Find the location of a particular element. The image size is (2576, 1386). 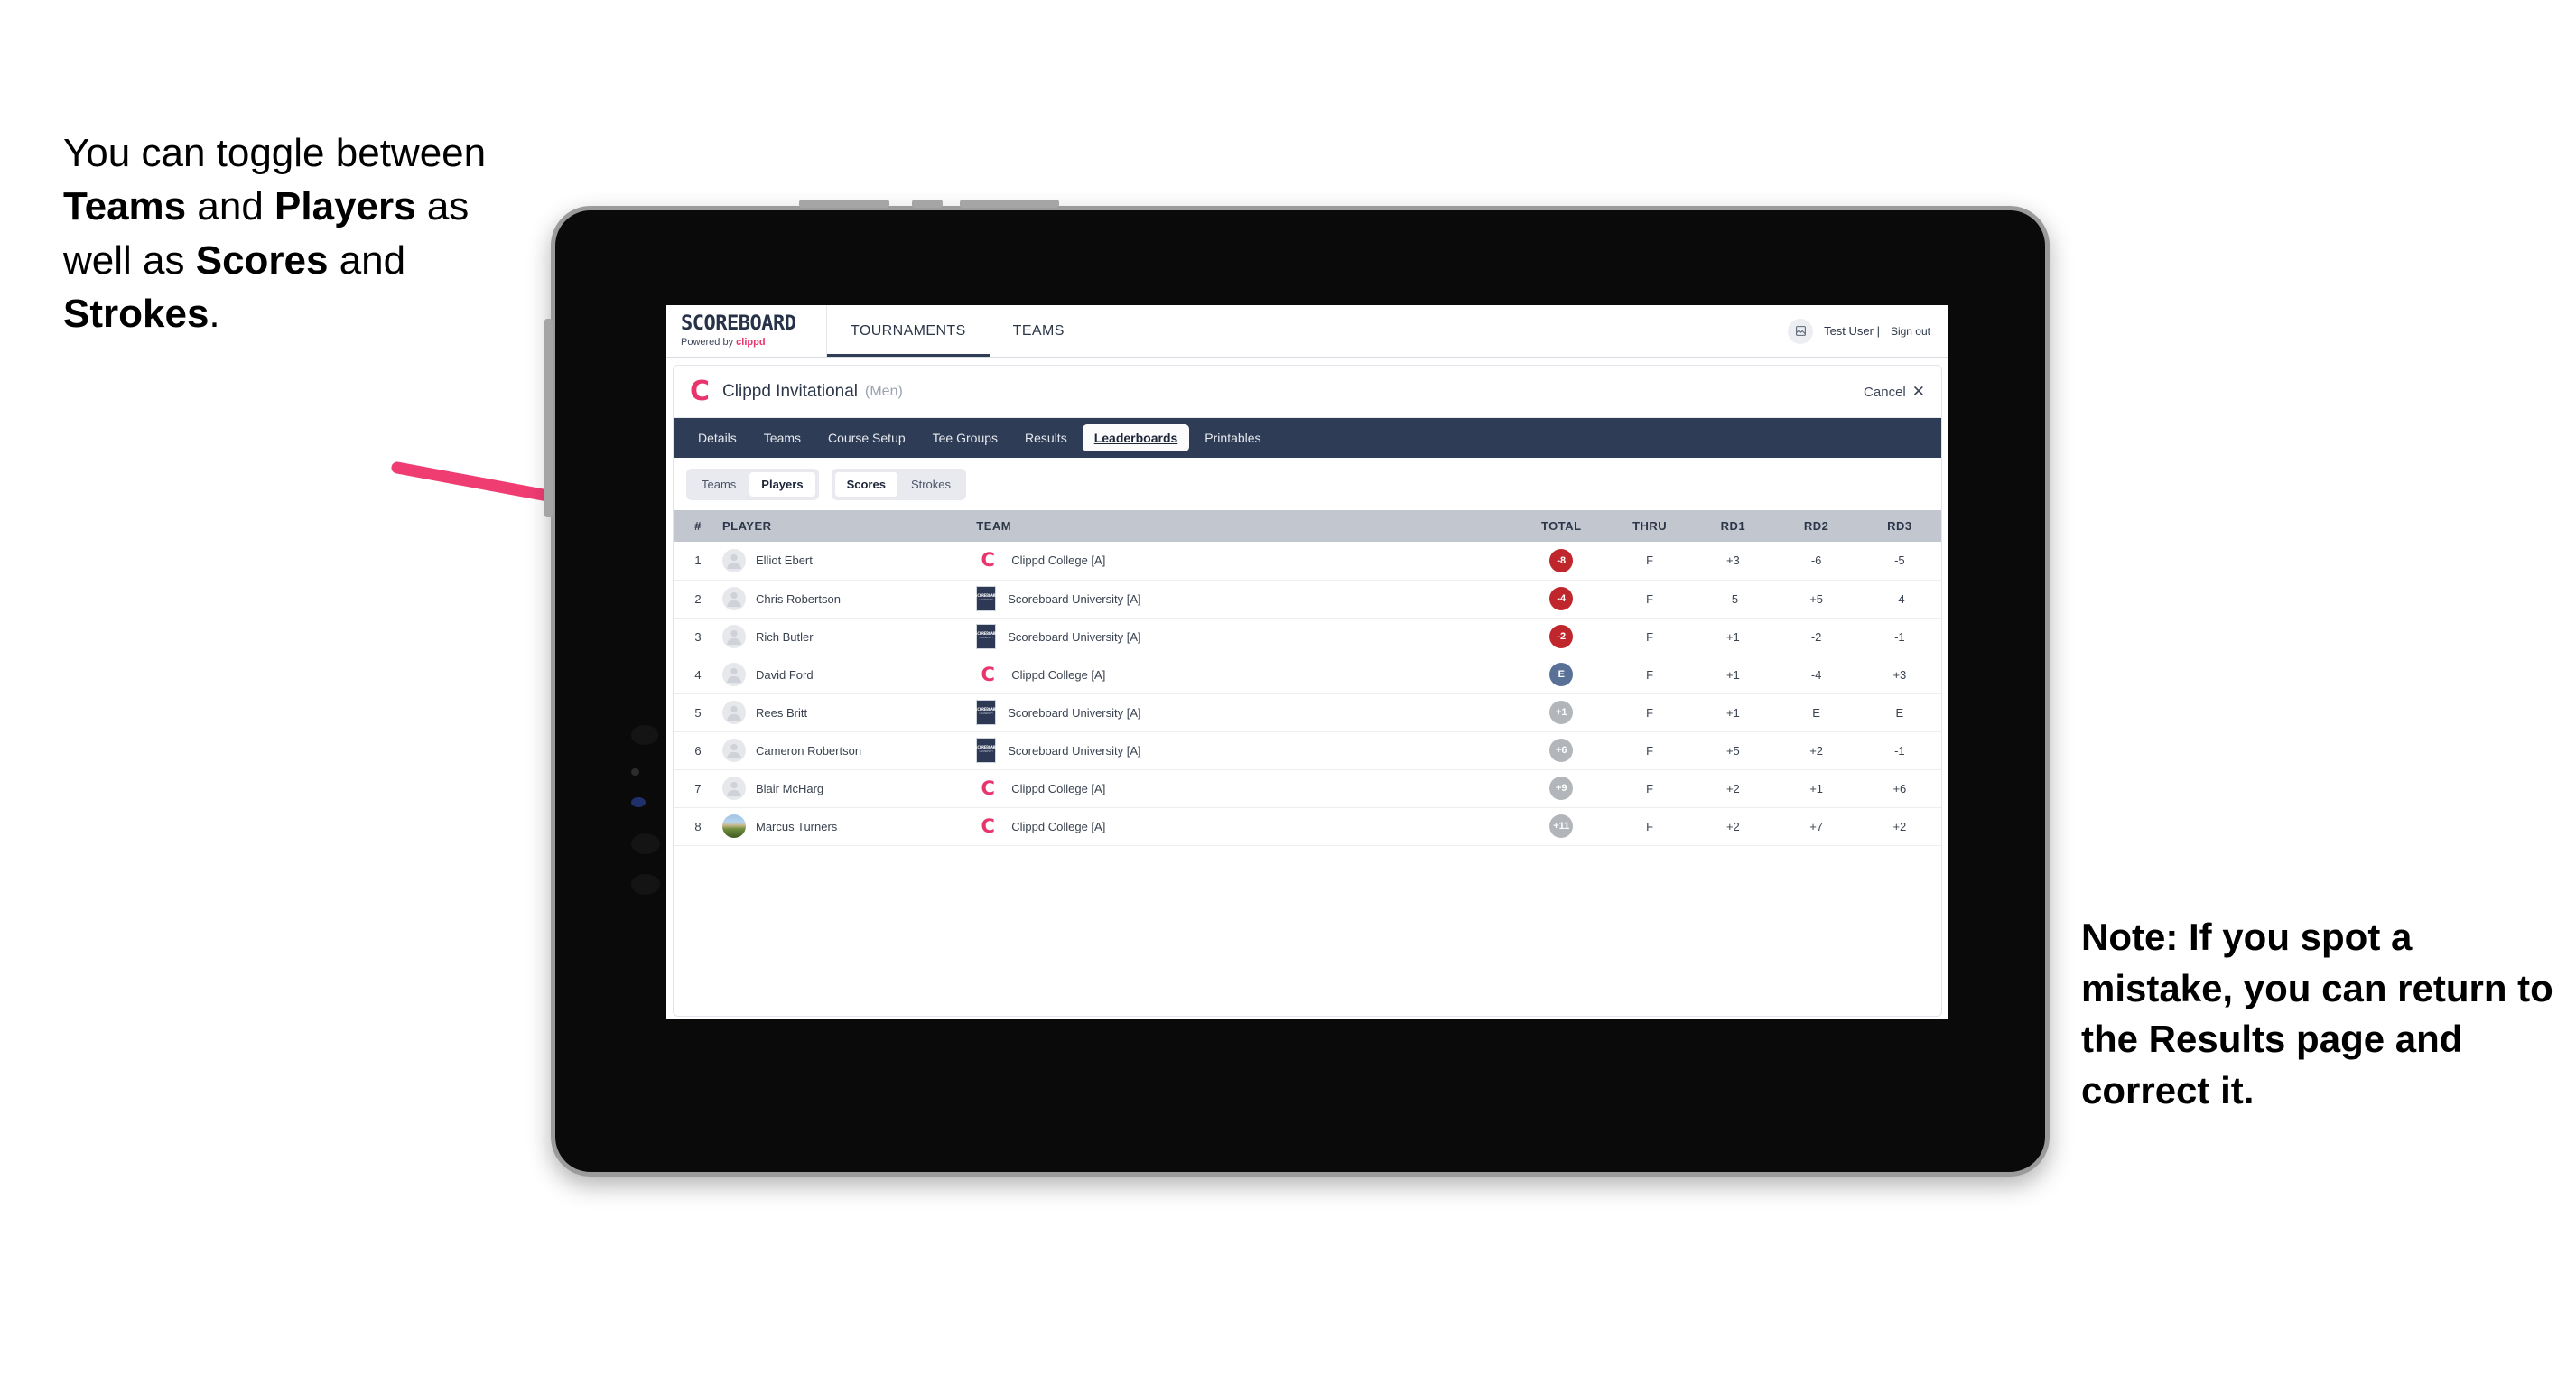

cell-rd1: +3 is located at coordinates (1733, 561).